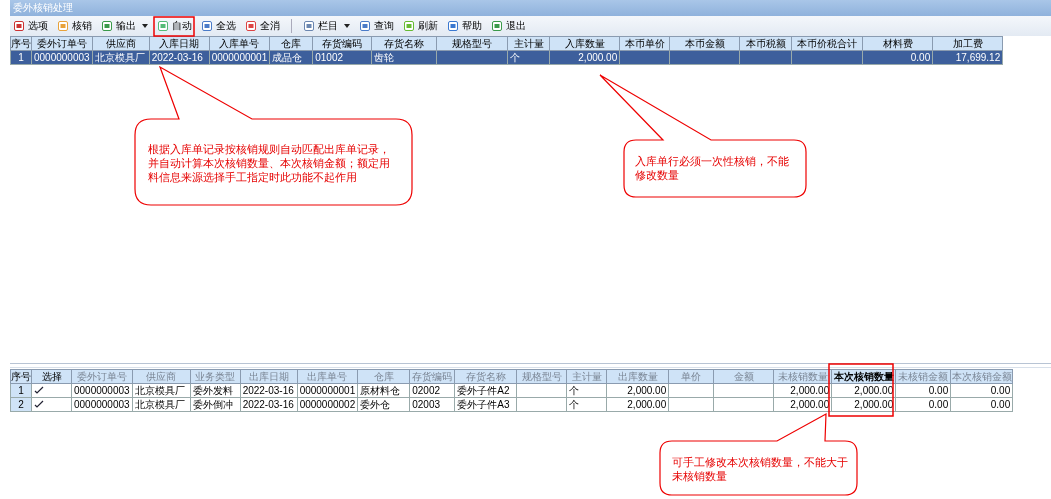 The height and width of the screenshot is (499, 1051). Describe the element at coordinates (760, 470) in the screenshot. I see `callout-text: 可手工修改本次核销数量，不能大于未核销数量` at that location.